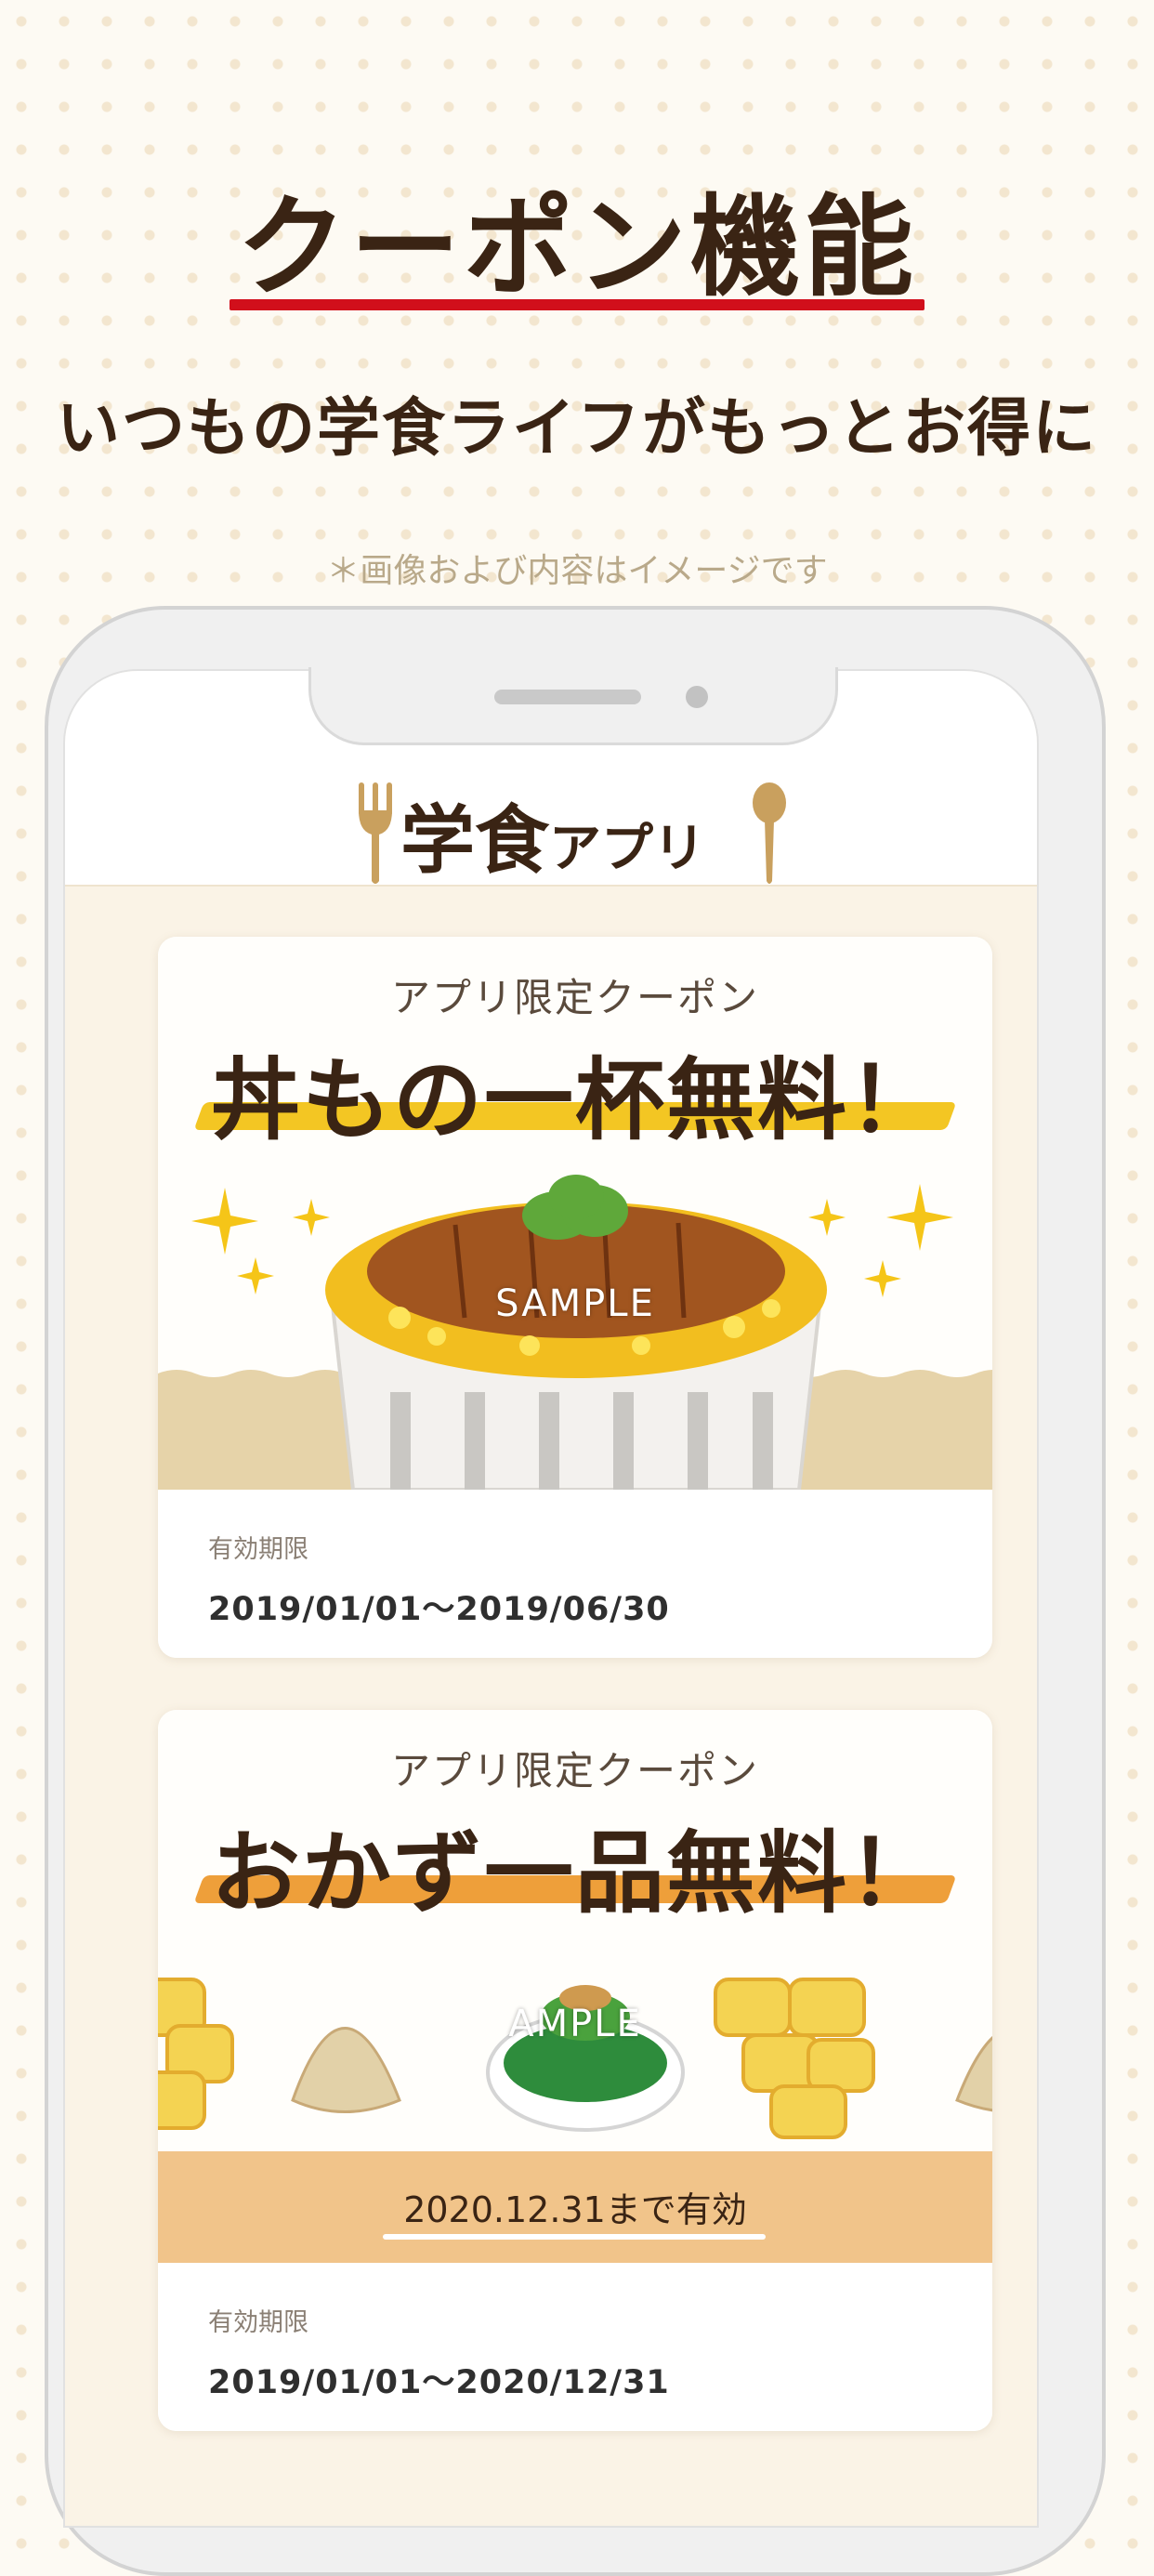 The height and width of the screenshot is (2576, 1154). Describe the element at coordinates (575, 2209) in the screenshot. I see `expiry-note: 2020.12.31まで有効` at that location.